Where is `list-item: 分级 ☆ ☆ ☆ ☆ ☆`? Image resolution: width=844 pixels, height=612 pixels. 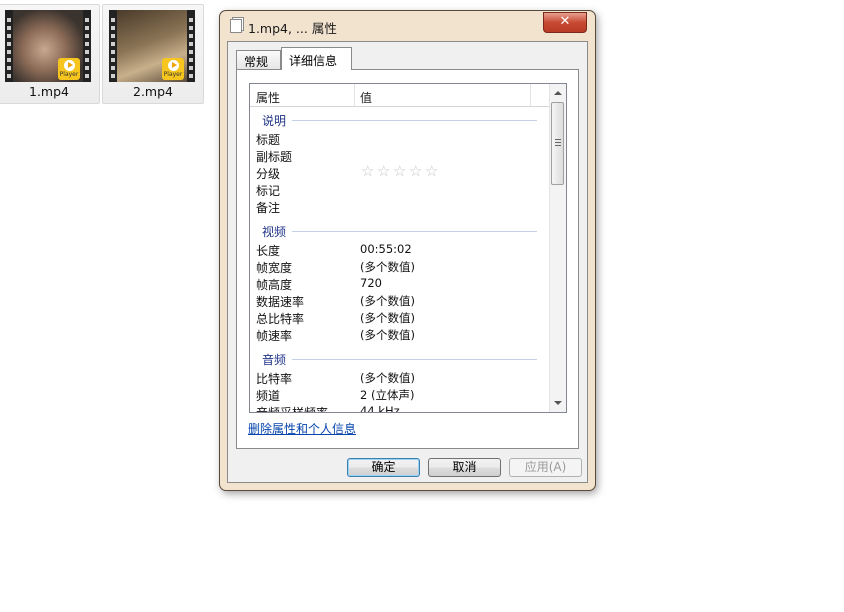 list-item: 分级 ☆ ☆ ☆ ☆ ☆ is located at coordinates (399, 173).